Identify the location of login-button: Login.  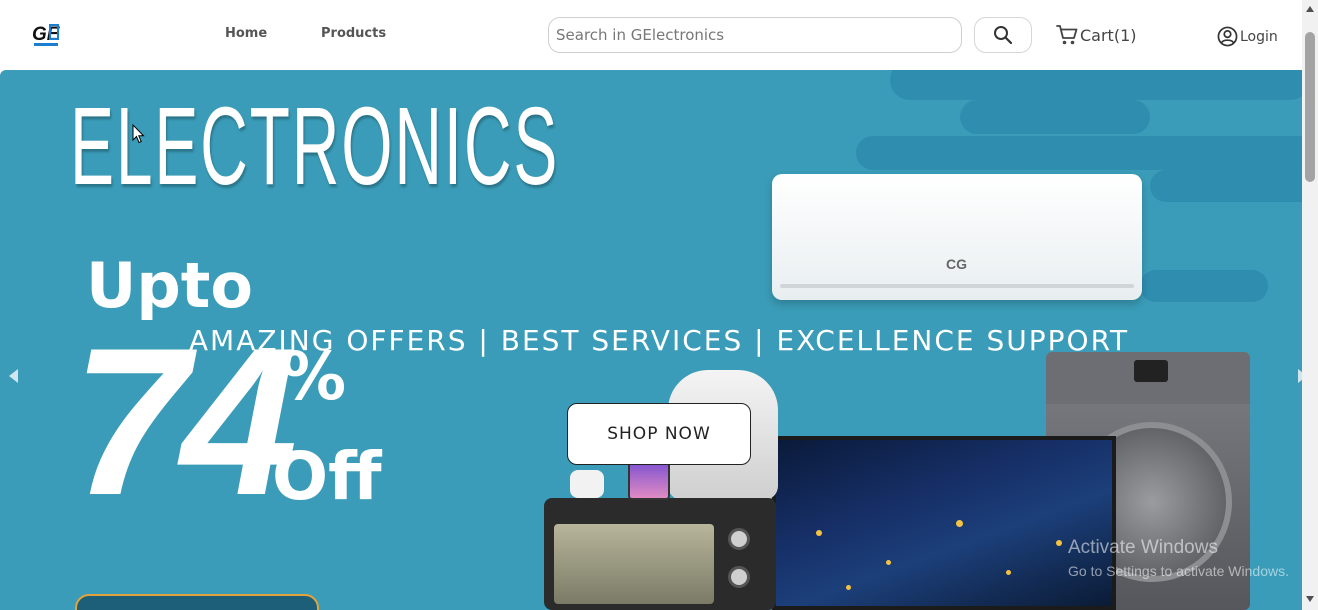
(1247, 36).